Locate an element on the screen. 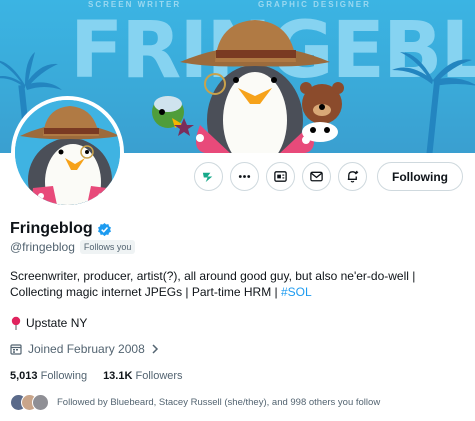  following-stat: 5,013 Following is located at coordinates (48, 376).